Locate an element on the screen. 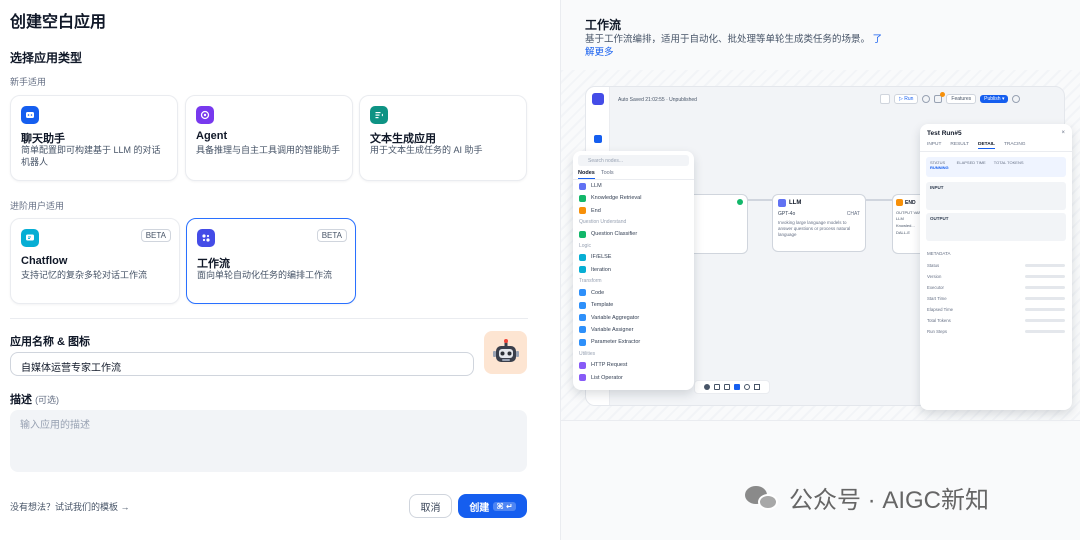 The width and height of the screenshot is (1080, 540). watermark: 公众号 · AIGC新知 is located at coordinates (867, 497).